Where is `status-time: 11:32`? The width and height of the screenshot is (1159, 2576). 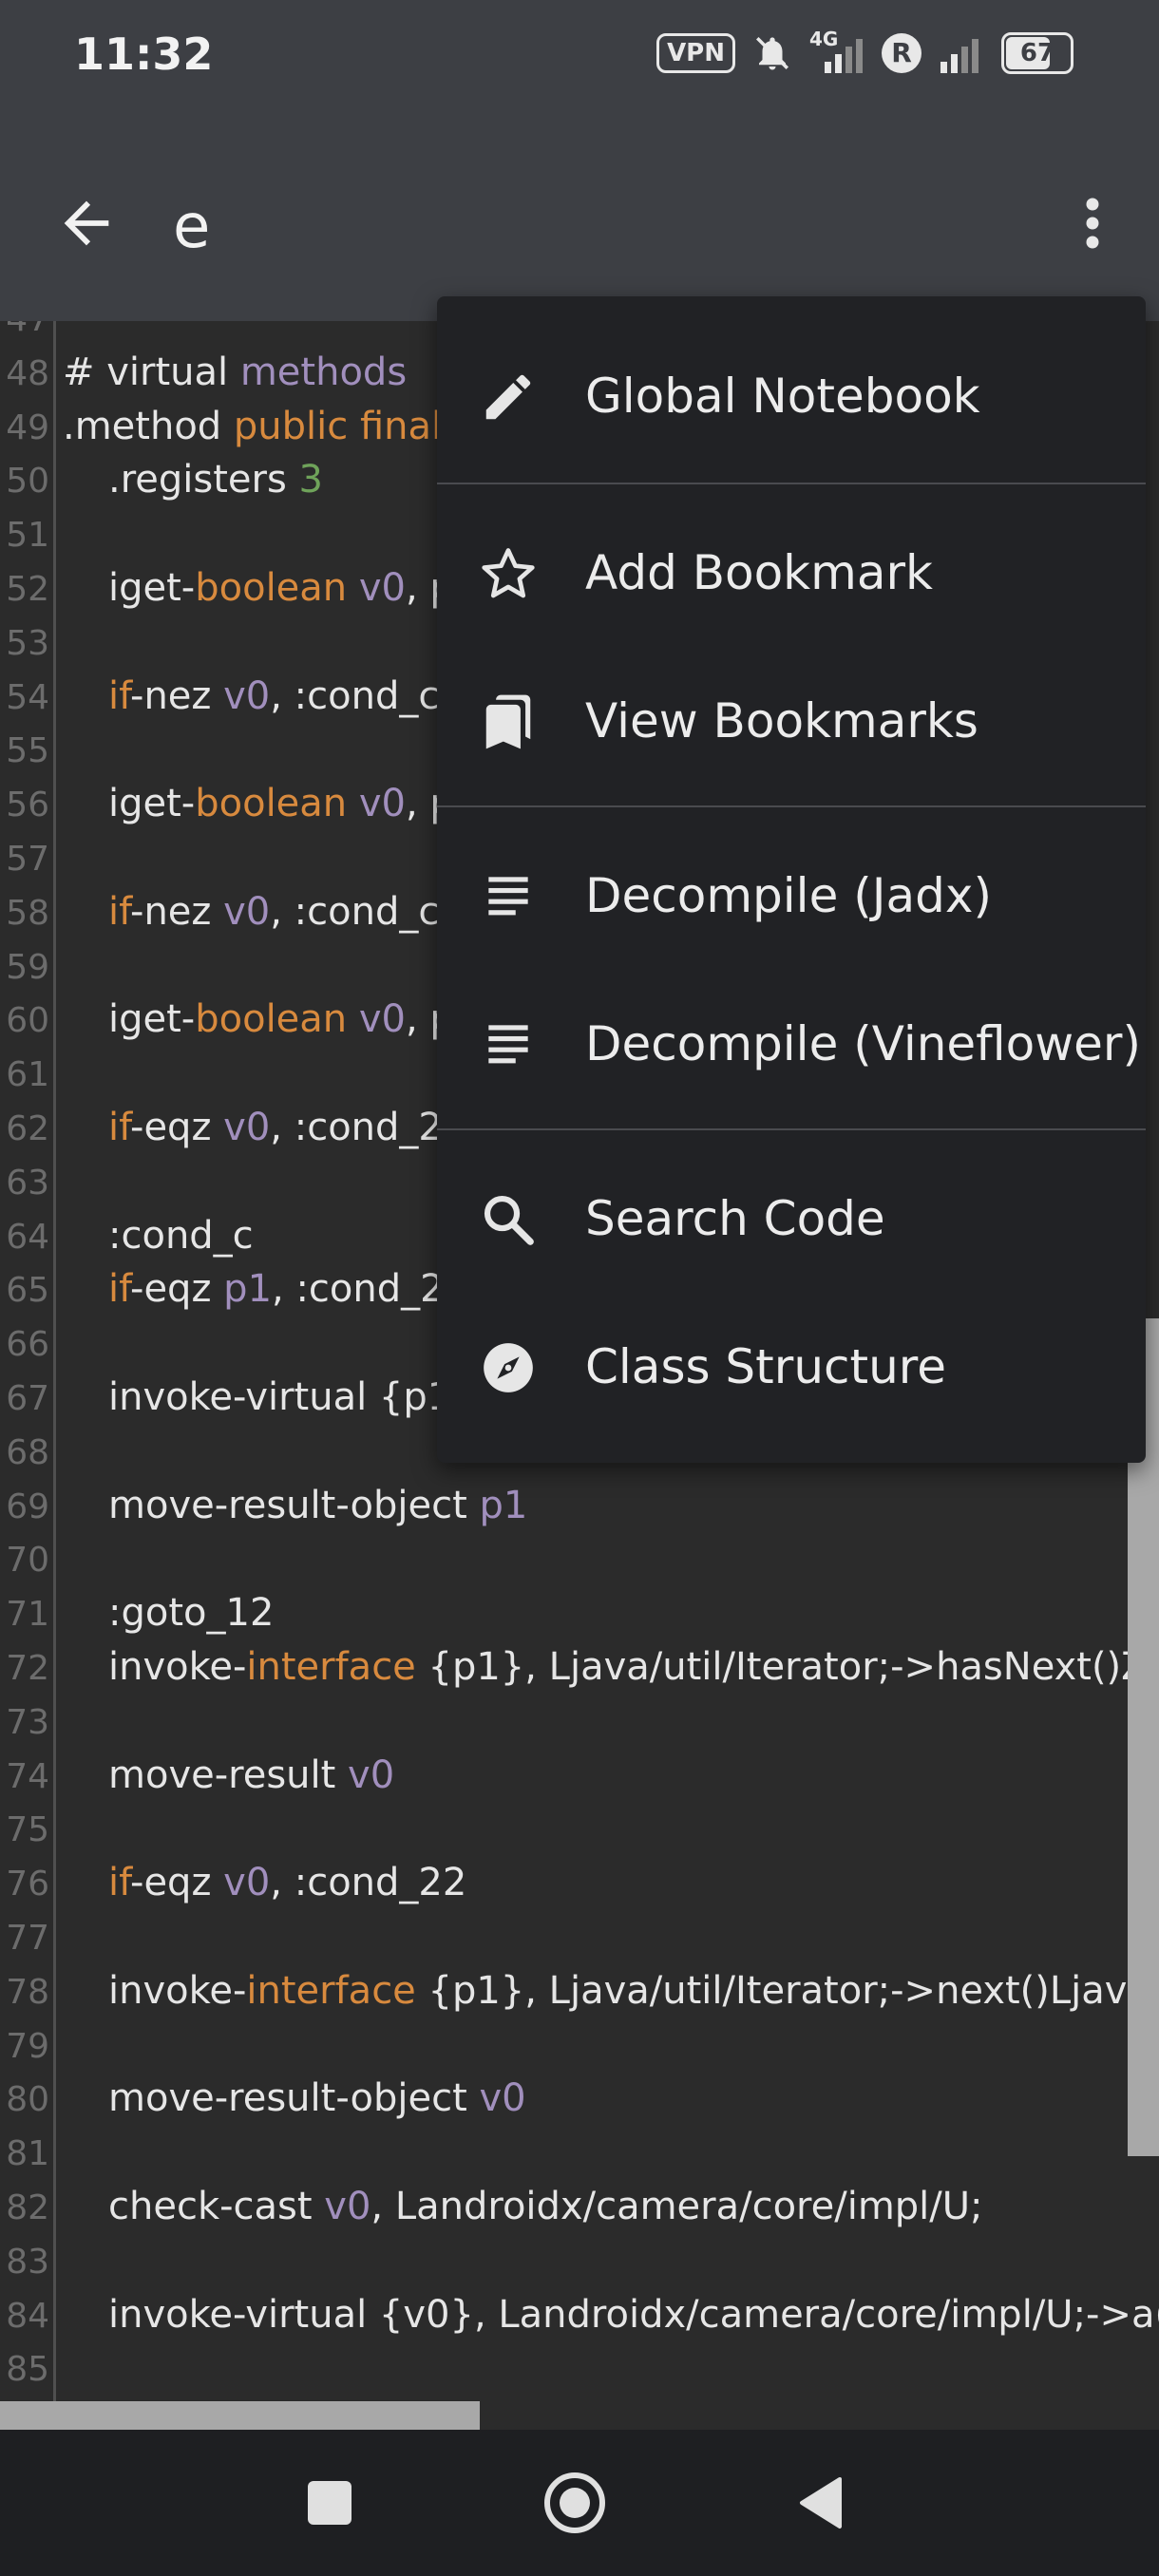 status-time: 11:32 is located at coordinates (144, 54).